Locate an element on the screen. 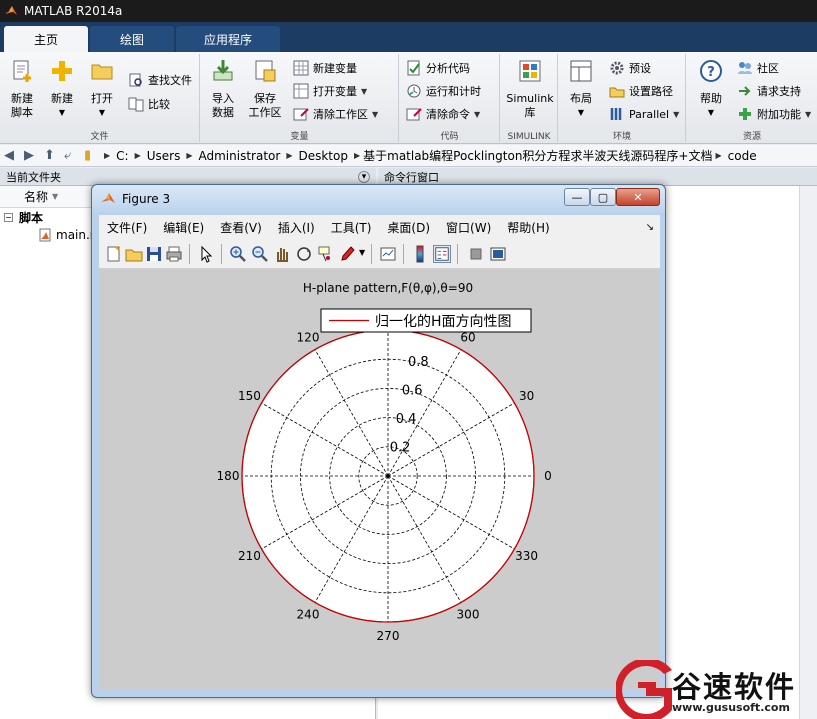 This screenshot has width=817, height=719. add-ons-icon is located at coordinates (745, 114).